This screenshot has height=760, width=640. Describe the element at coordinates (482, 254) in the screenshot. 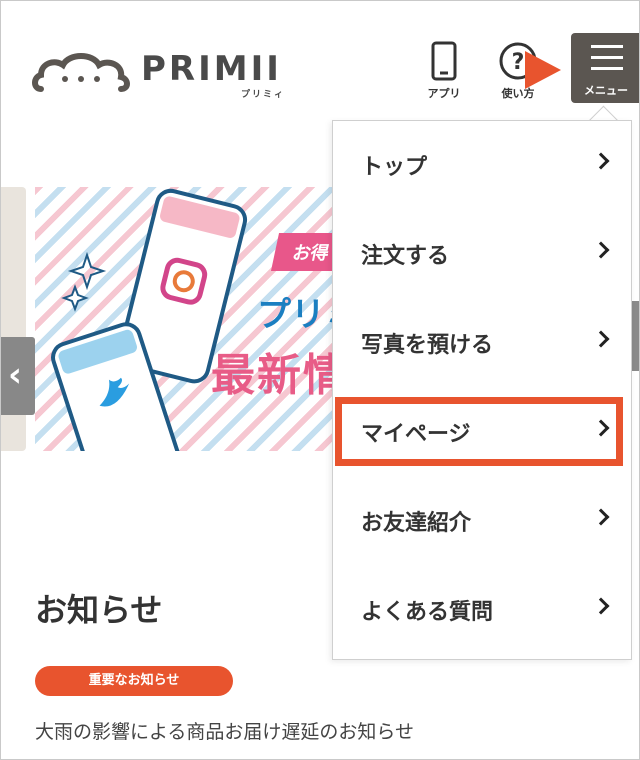

I see `menu-item-order: 注文する` at that location.